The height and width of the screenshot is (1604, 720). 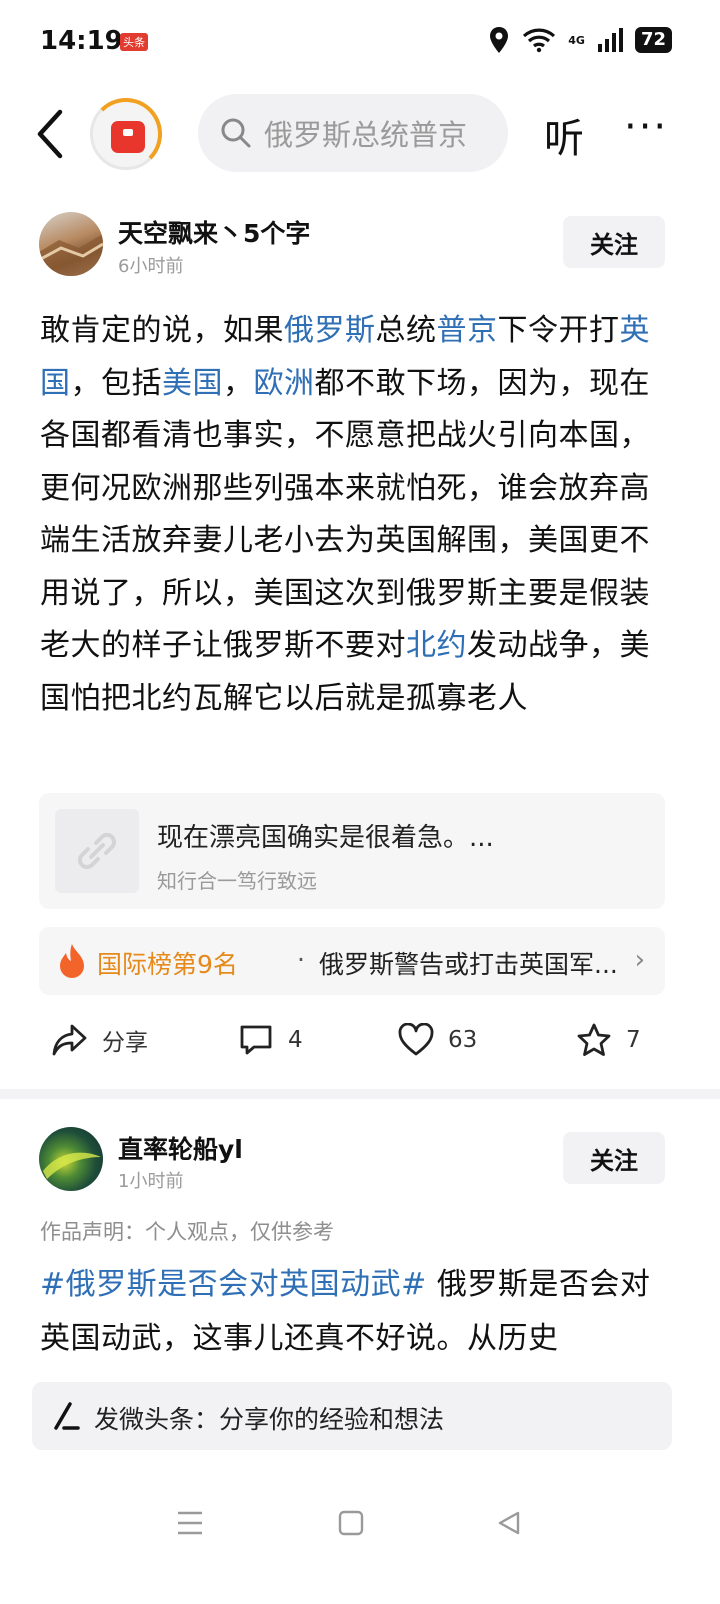 What do you see at coordinates (236, 133) in the screenshot?
I see `search-icon` at bounding box center [236, 133].